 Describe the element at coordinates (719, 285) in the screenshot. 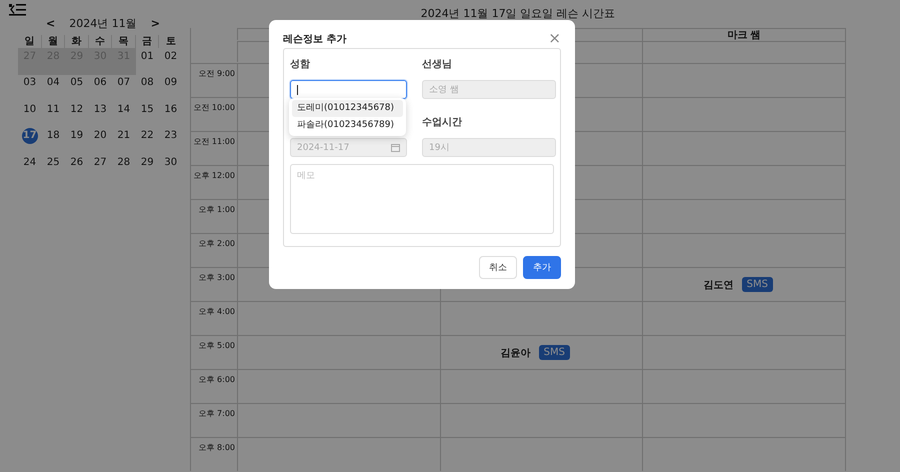

I see `student-name: 김도연` at that location.